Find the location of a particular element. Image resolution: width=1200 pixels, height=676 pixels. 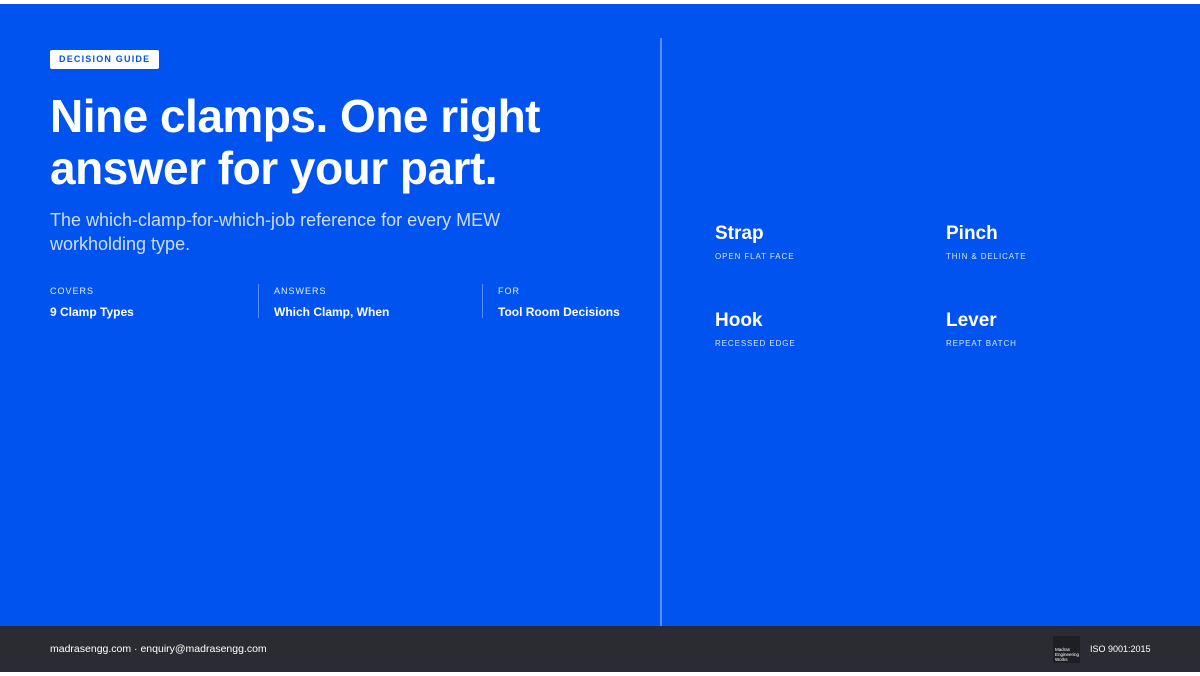

company-logo: Madras Engineering Works is located at coordinates (1066, 649).